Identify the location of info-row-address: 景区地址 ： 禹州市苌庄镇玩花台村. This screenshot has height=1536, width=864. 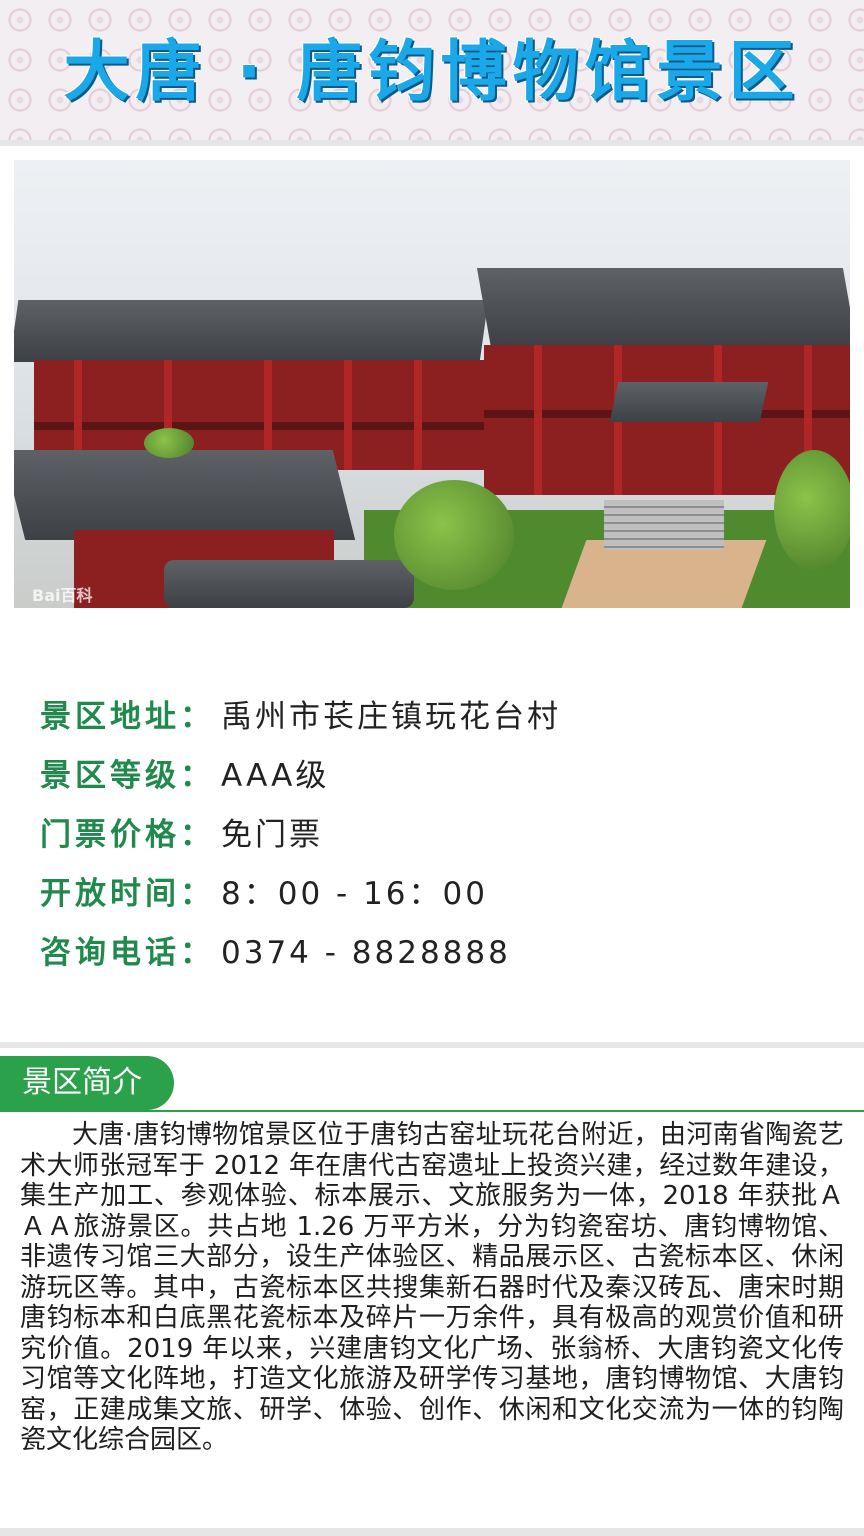
(440, 717).